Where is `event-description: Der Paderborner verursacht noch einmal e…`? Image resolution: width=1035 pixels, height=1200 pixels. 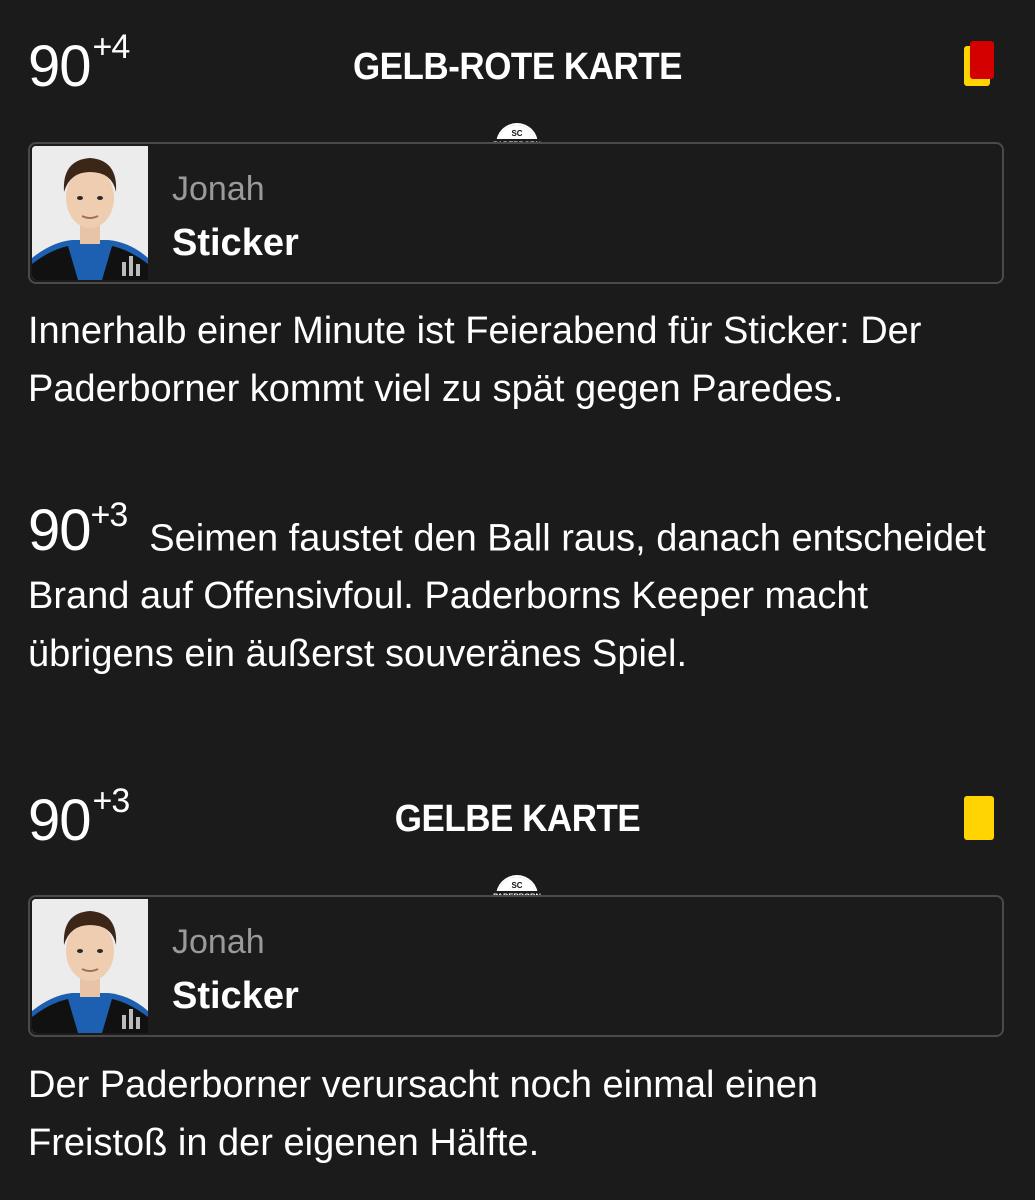 event-description: Der Paderborner verursacht noch einmal e… is located at coordinates (423, 1114).